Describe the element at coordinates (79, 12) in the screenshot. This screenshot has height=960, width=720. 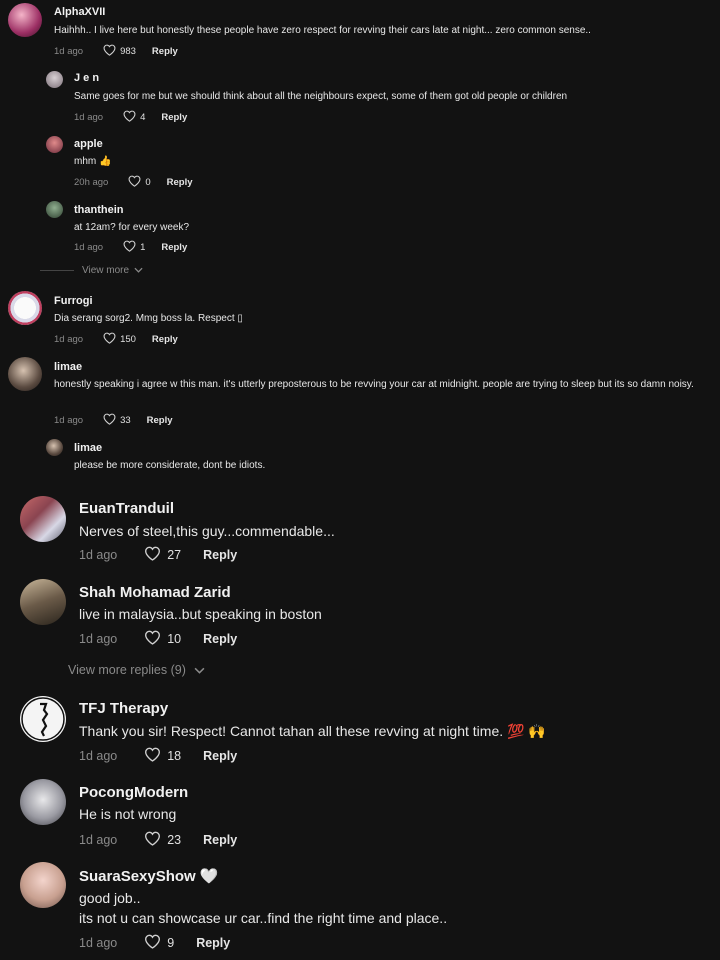
I see `comment-username: AlphaXVII` at that location.